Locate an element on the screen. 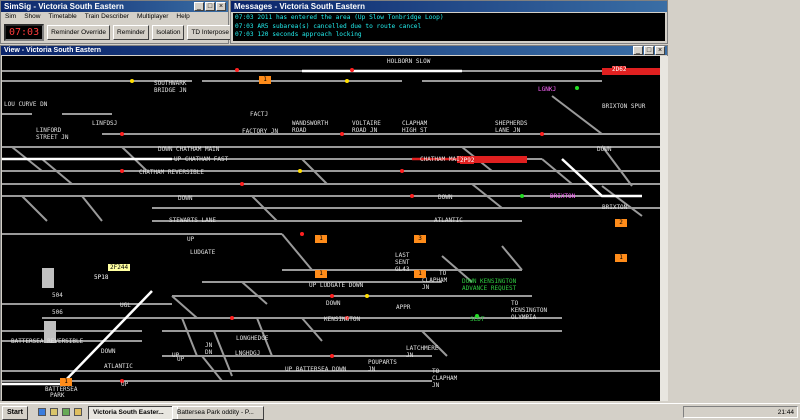 This screenshot has width=800, height=420. diagram-label: DOWN CHATHAM MAIN is located at coordinates (189, 149).